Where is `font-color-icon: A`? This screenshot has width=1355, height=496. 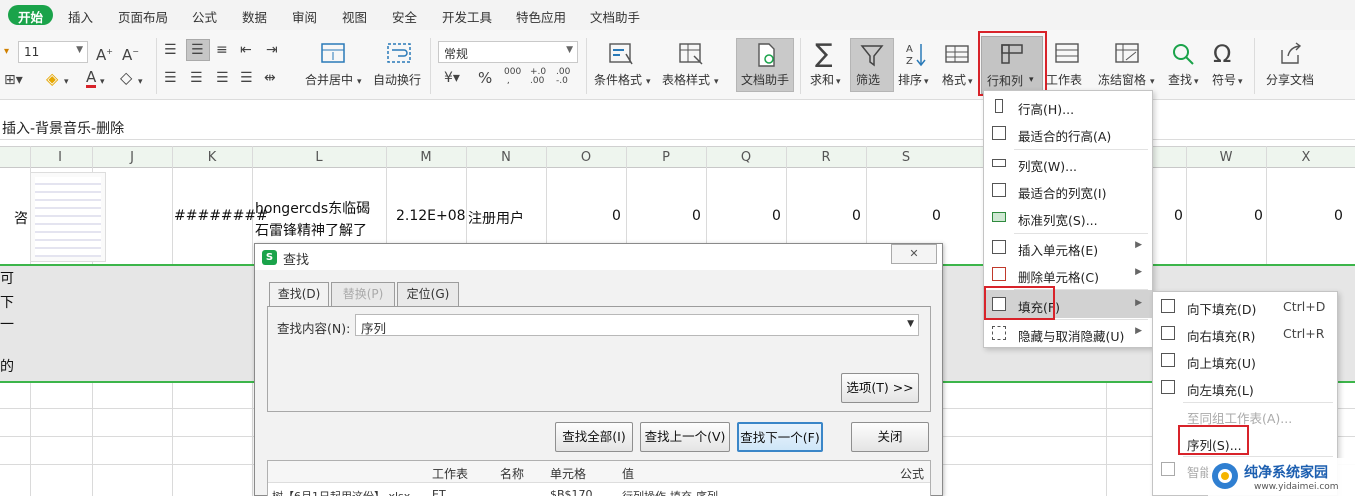
font-color-icon: A is located at coordinates (91, 79).